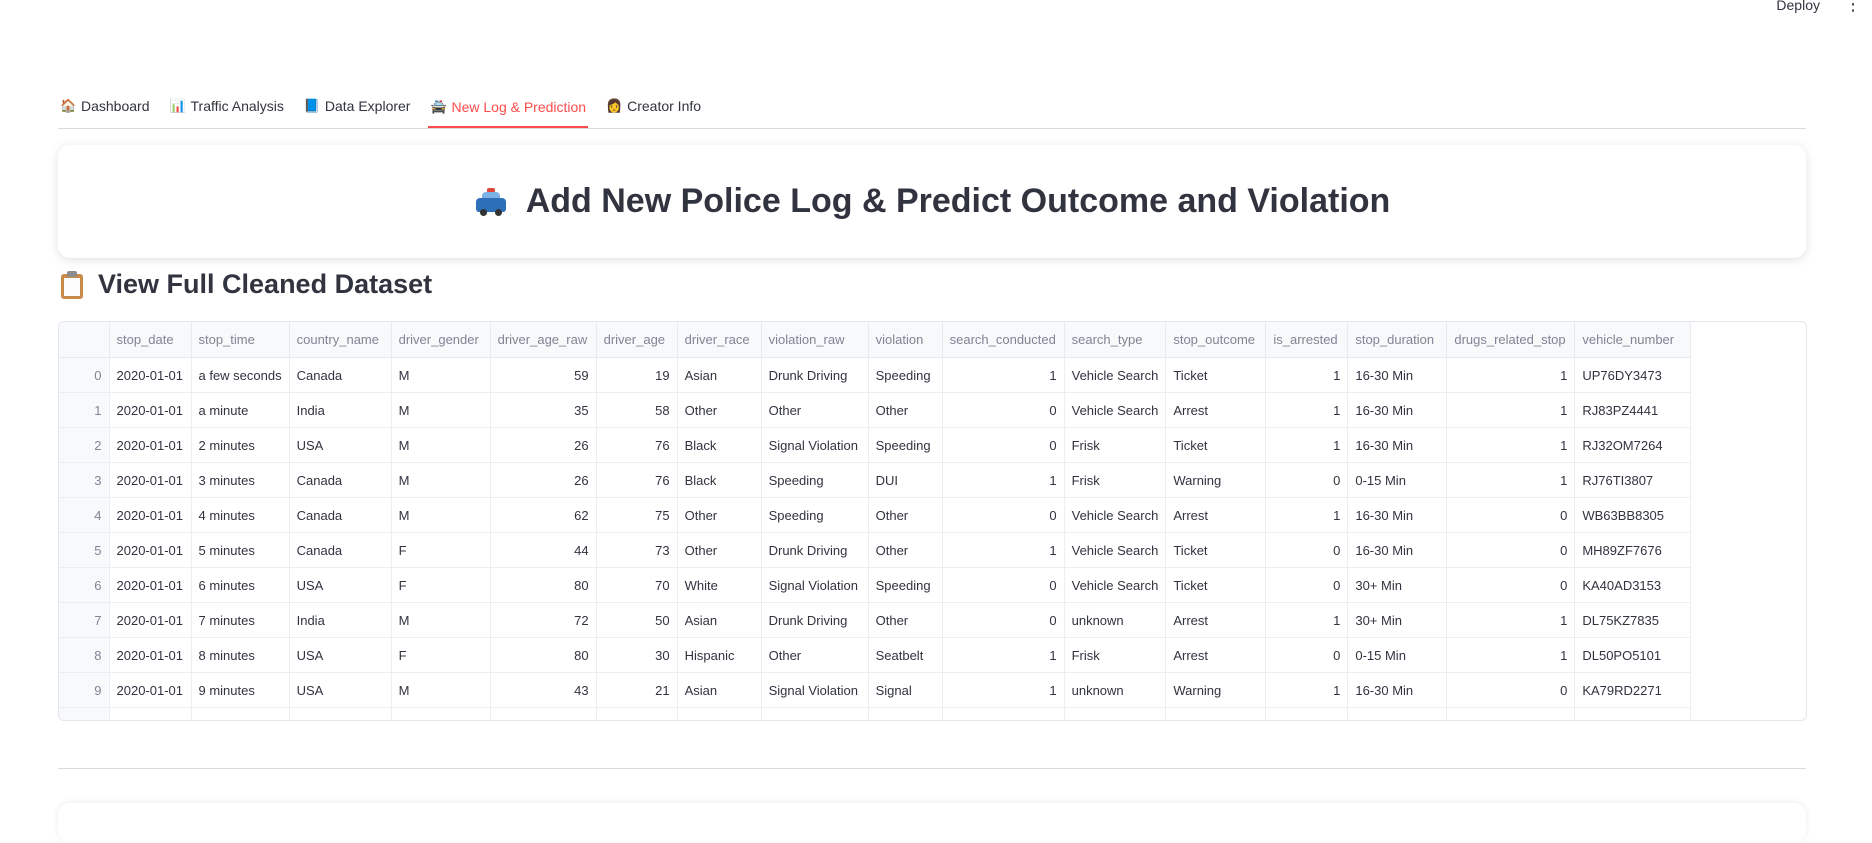 This screenshot has height=843, width=1872. What do you see at coordinates (719, 480) in the screenshot?
I see `table-cell: Black` at bounding box center [719, 480].